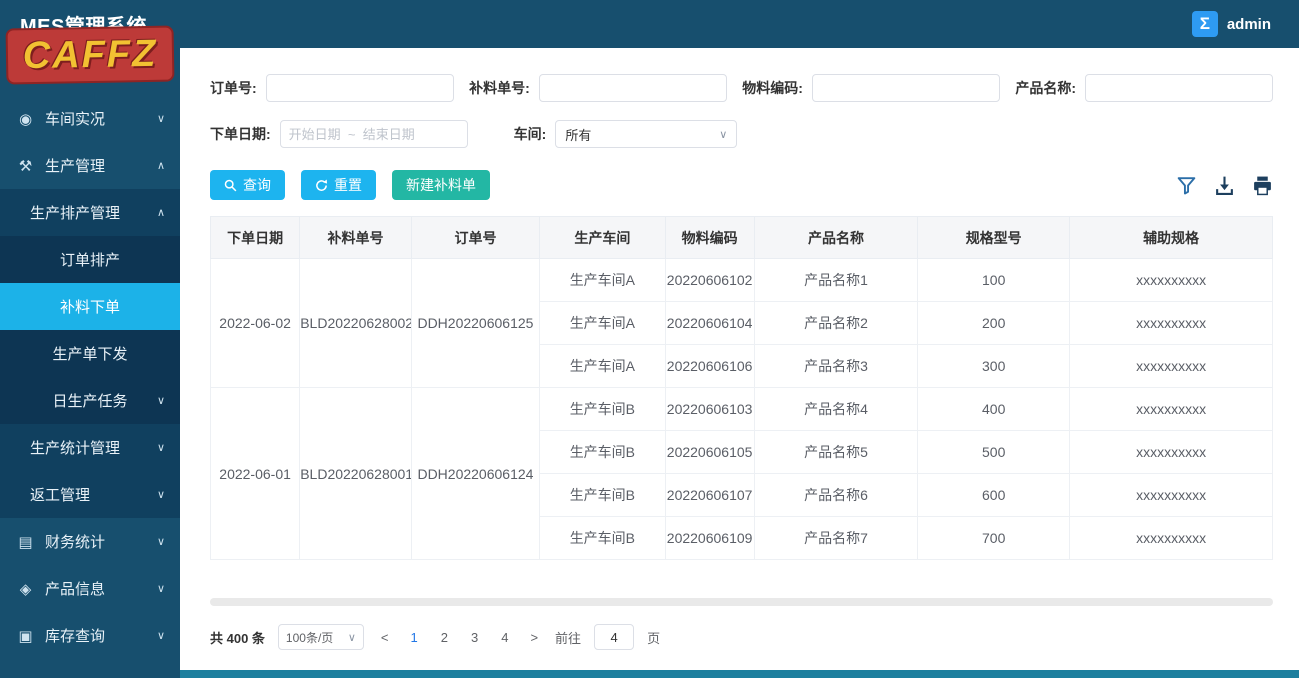 This screenshot has width=1299, height=678. I want to click on sidebar-item-label: 日生产任务, so click(90, 401).